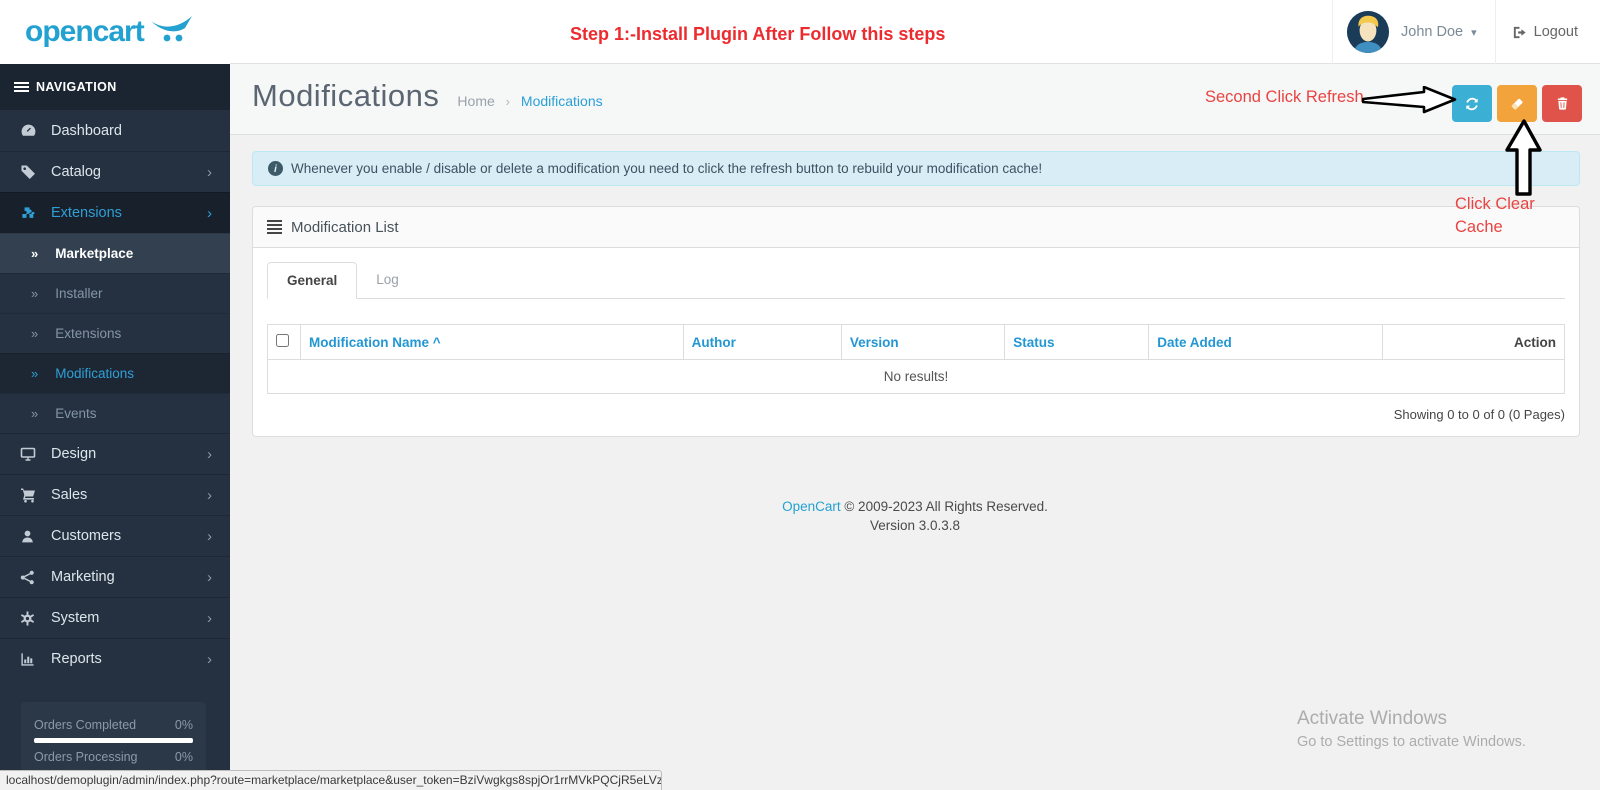 This screenshot has width=1600, height=790. What do you see at coordinates (28, 130) in the screenshot?
I see `dashboard-icon` at bounding box center [28, 130].